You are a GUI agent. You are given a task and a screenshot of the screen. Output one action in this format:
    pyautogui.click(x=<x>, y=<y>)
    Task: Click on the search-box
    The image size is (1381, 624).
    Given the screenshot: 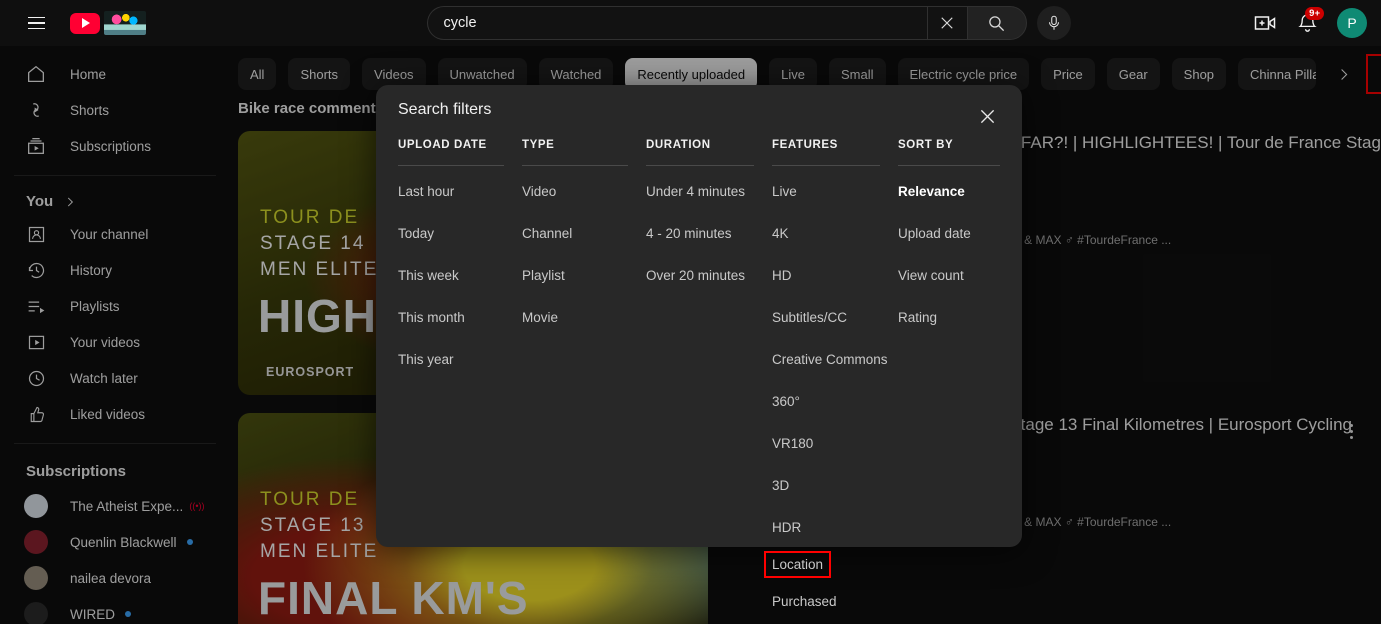 What is the action you would take?
    pyautogui.click(x=676, y=23)
    